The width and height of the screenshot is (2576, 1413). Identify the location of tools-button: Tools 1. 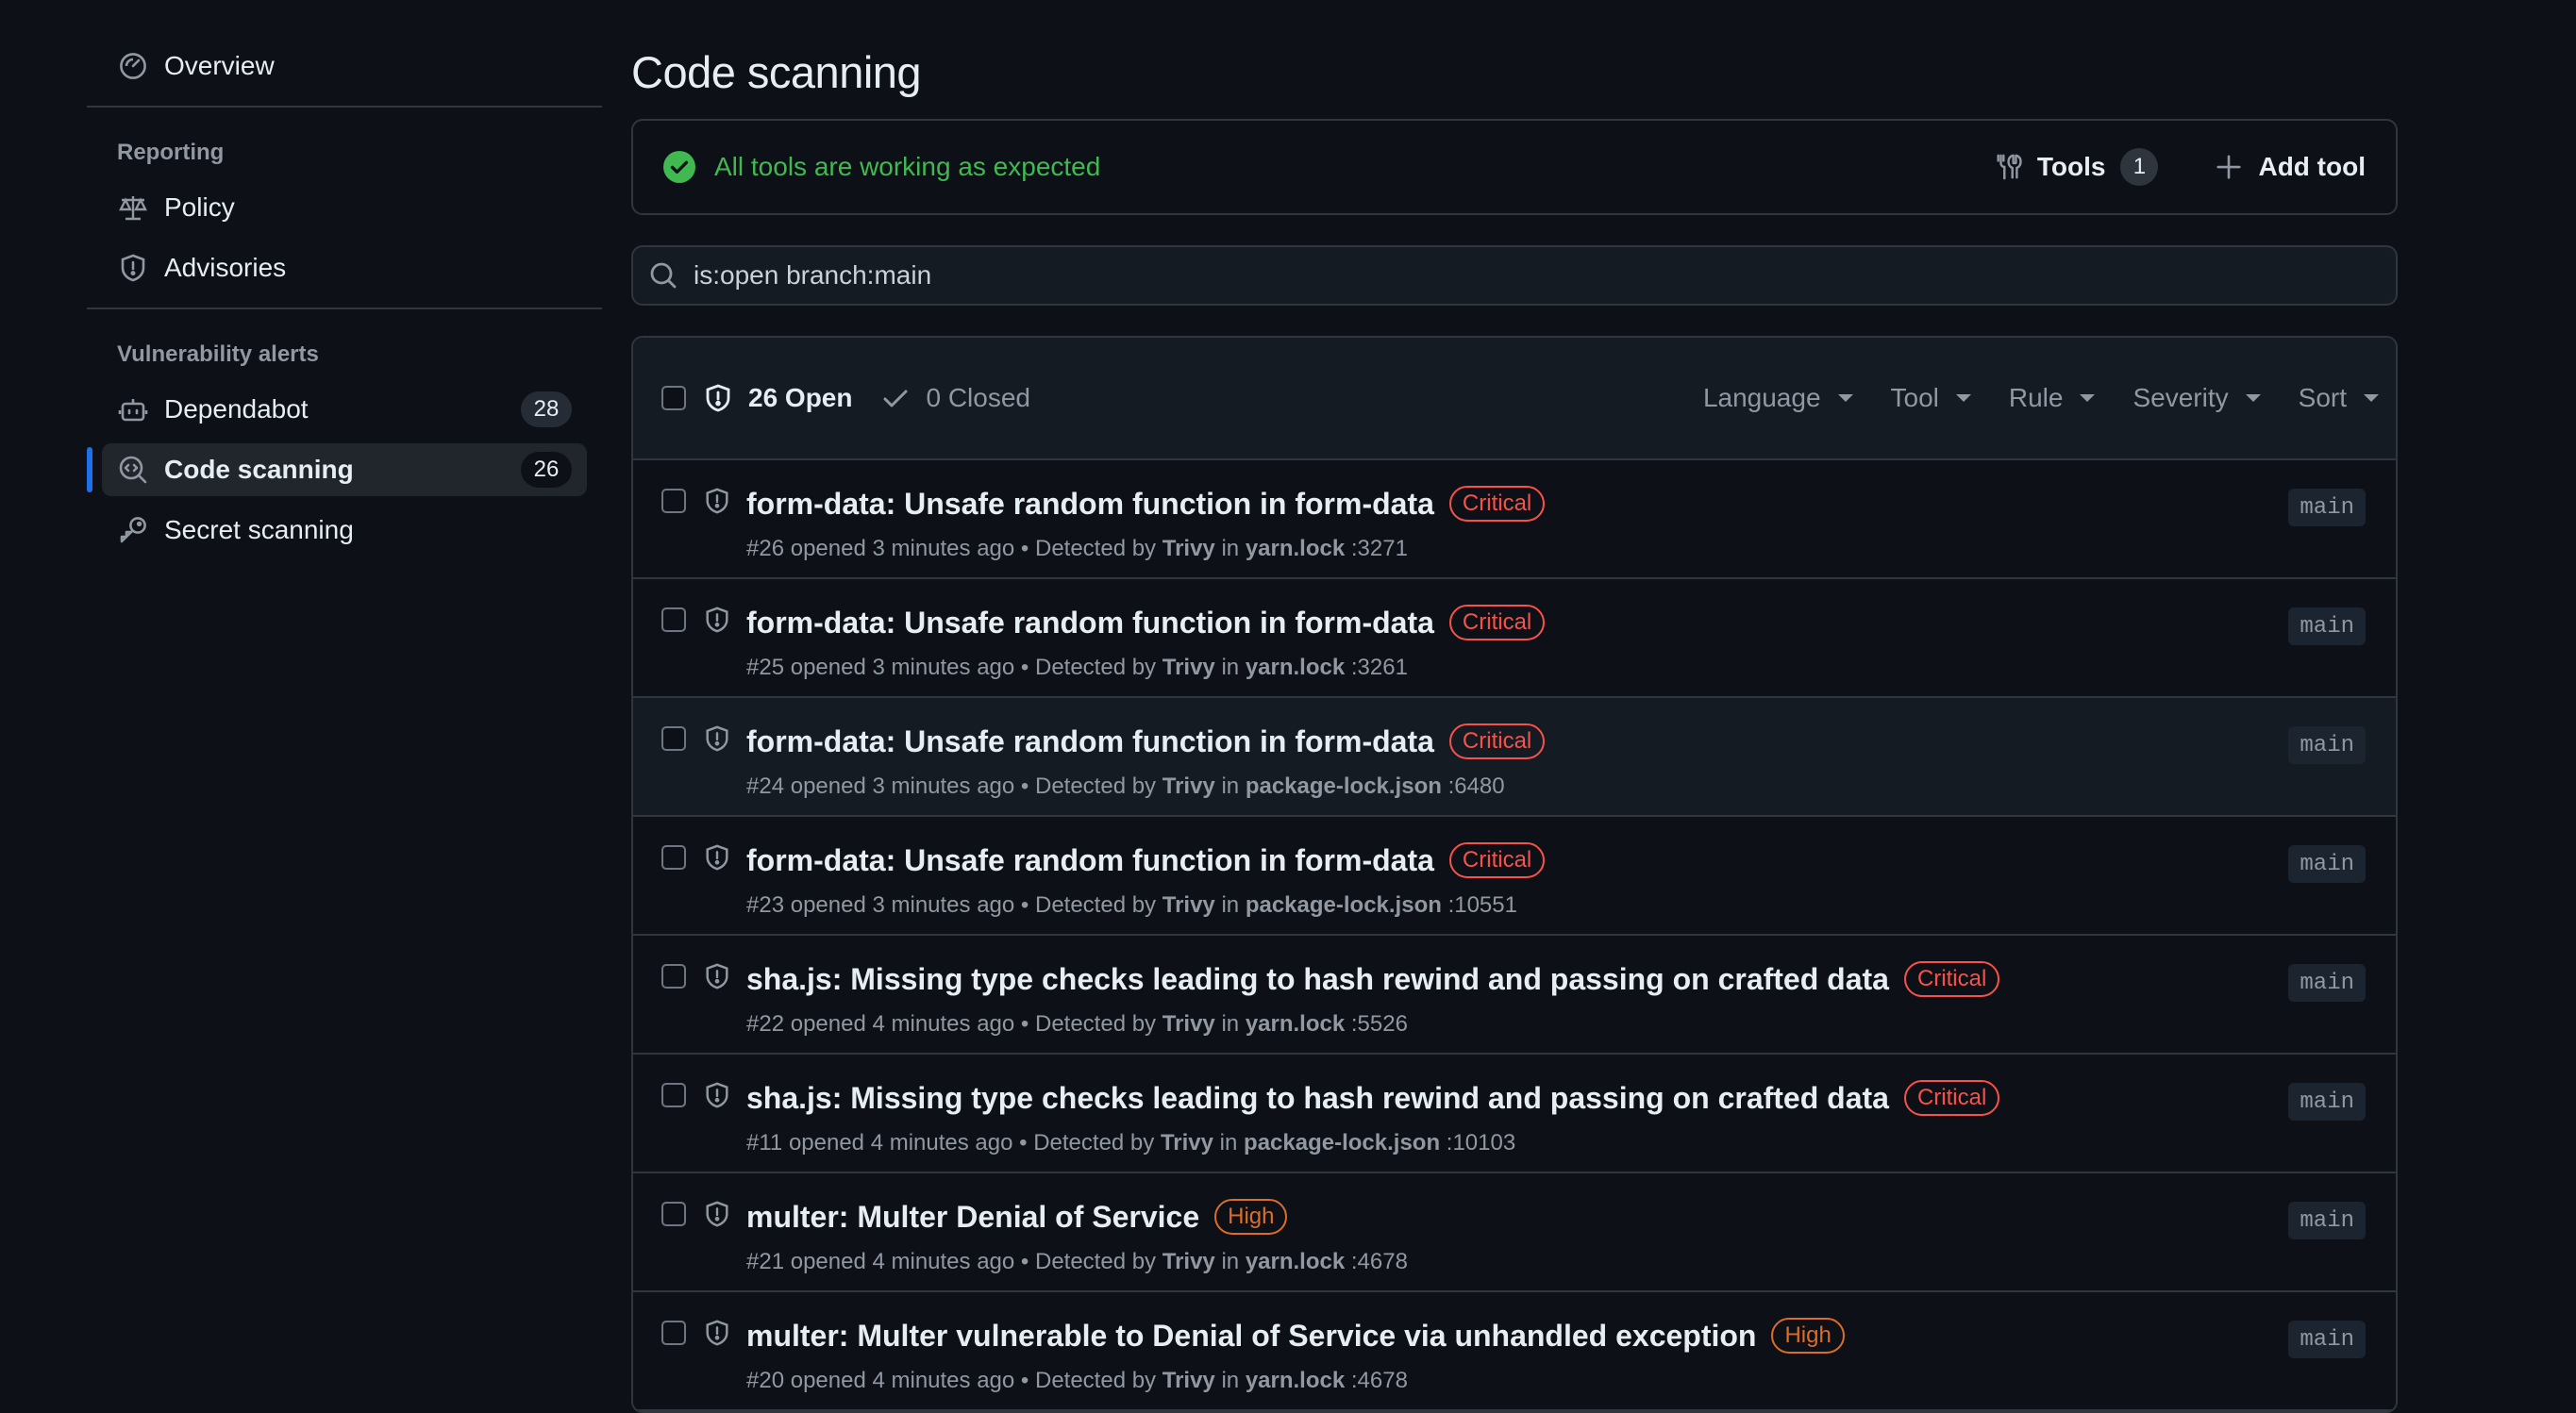
(2076, 167).